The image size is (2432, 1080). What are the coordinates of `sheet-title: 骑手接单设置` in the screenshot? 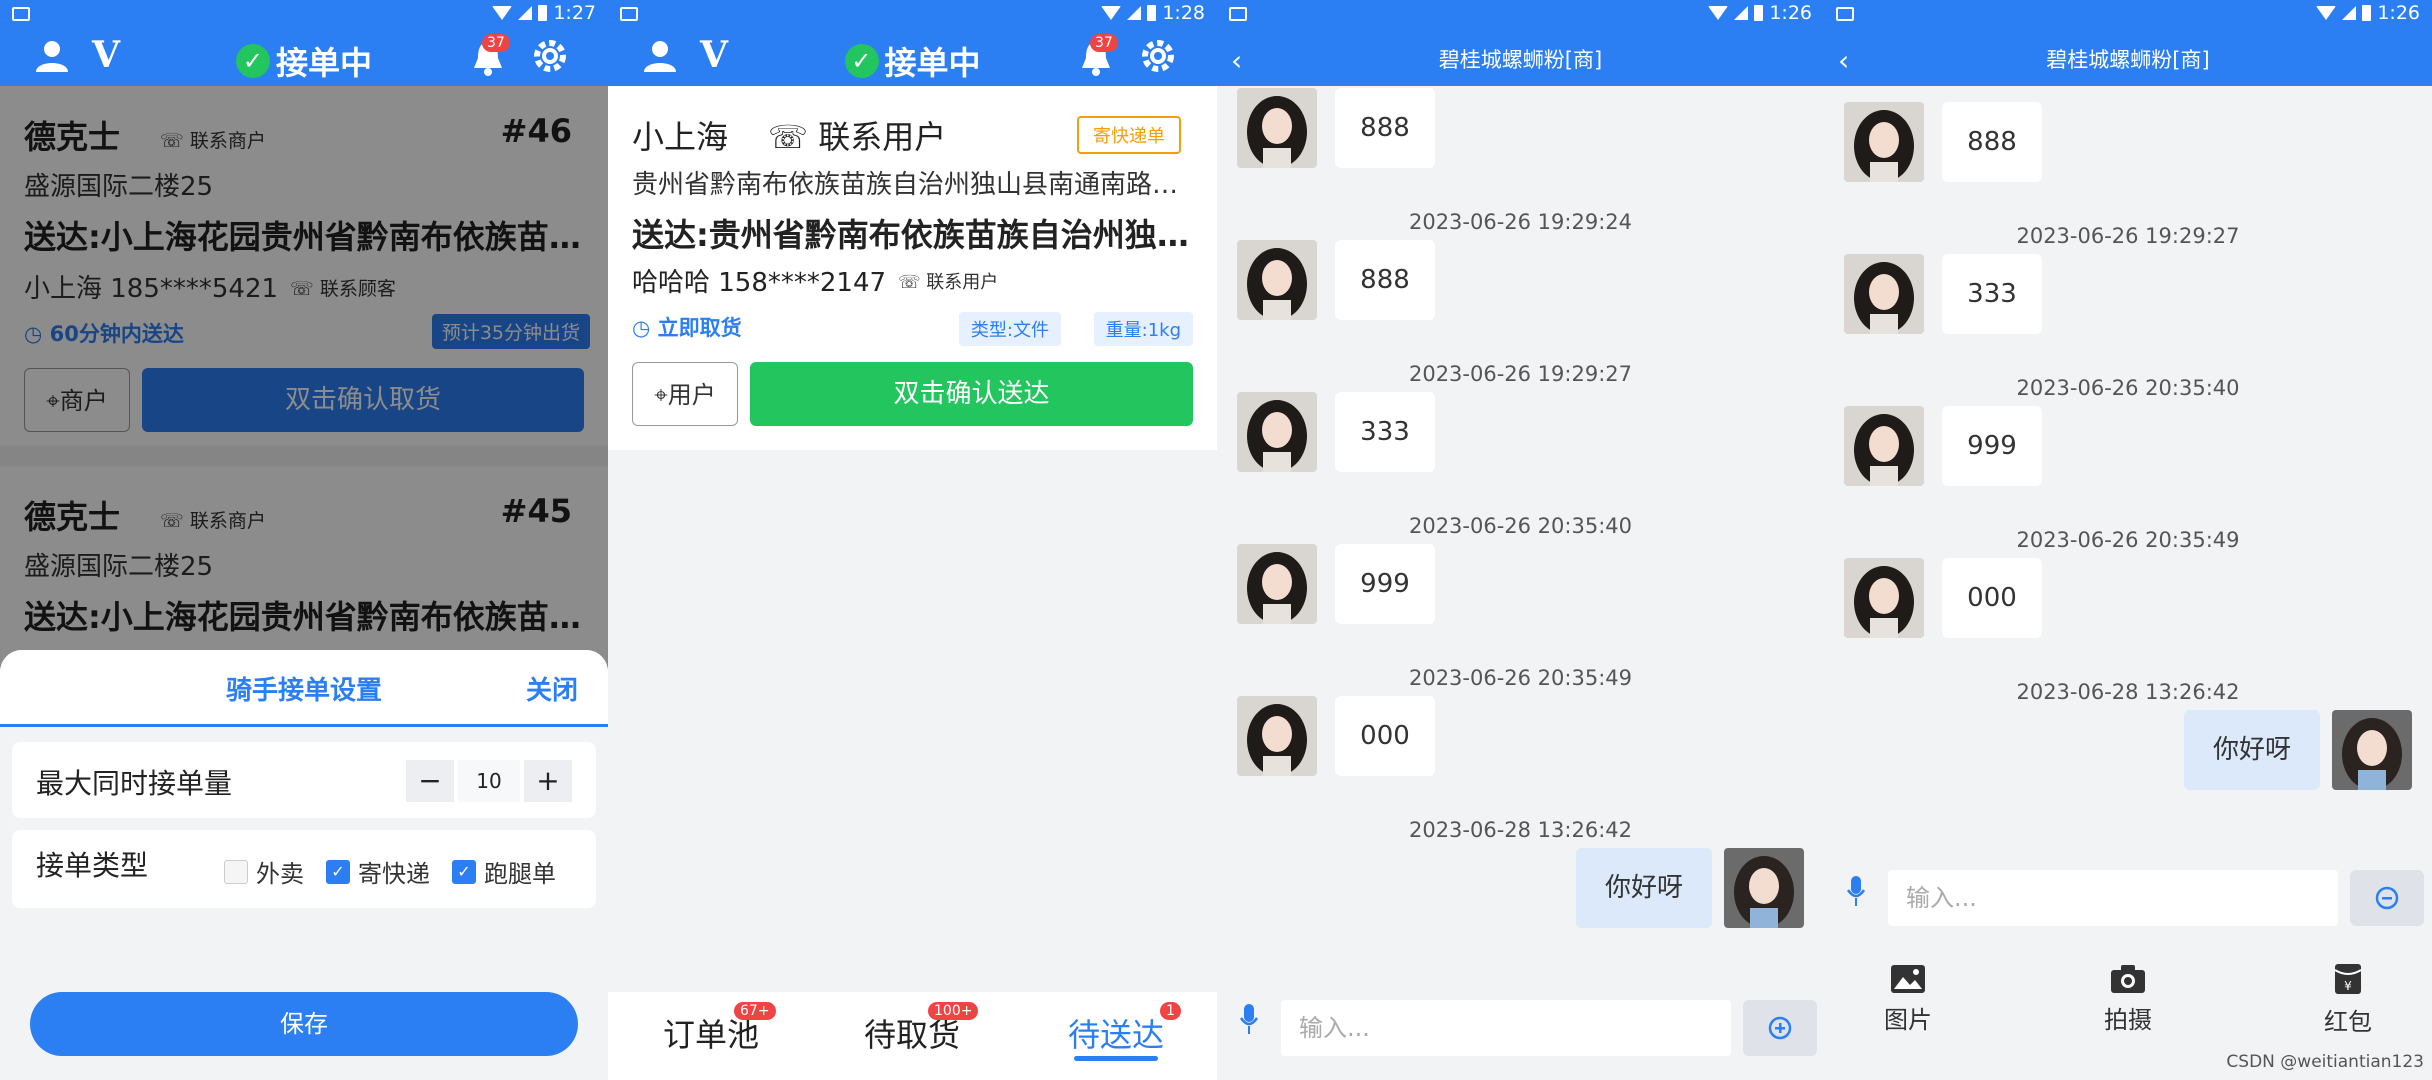 It's located at (303, 691).